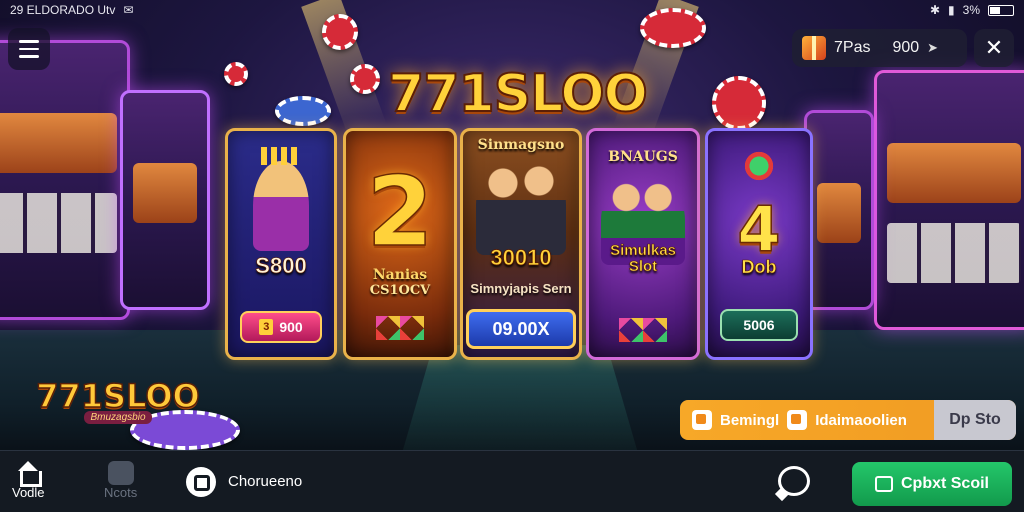  What do you see at coordinates (759, 325) in the screenshot?
I see `card-play-button: 5006` at bounding box center [759, 325].